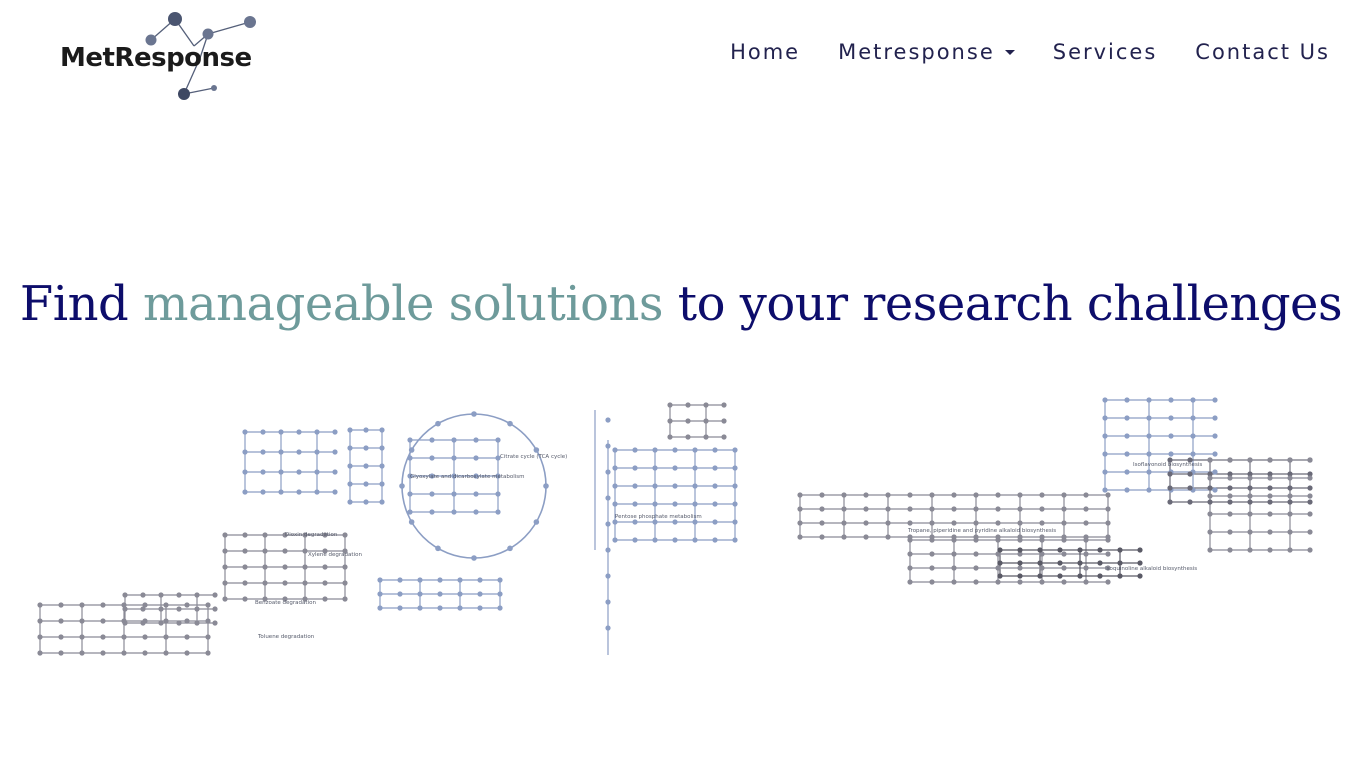 Image resolution: width=1362 pixels, height=774 pixels. Describe the element at coordinates (765, 52) in the screenshot. I see `nav-home: Home` at that location.